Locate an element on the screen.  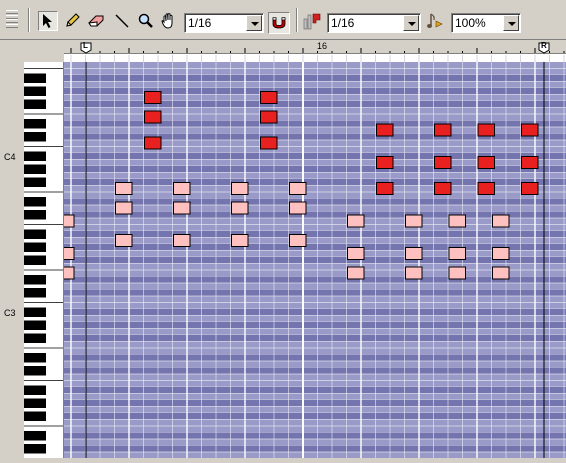
pencil-icon is located at coordinates (73, 20).